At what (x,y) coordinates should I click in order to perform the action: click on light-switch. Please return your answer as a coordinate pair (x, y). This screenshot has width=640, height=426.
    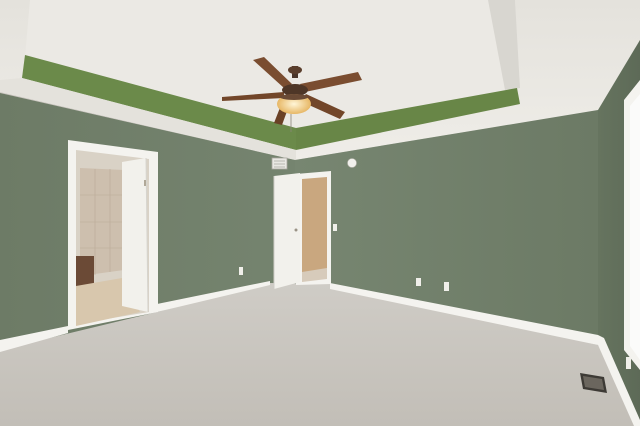
    Looking at the image, I should click on (335, 227).